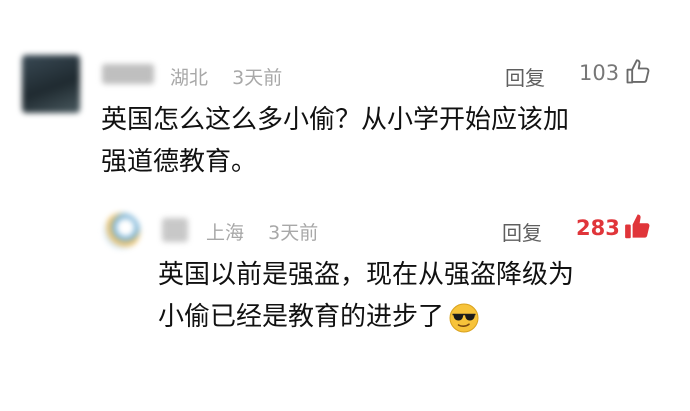 Image resolution: width=690 pixels, height=411 pixels. I want to click on location-label: 湖北, so click(189, 78).